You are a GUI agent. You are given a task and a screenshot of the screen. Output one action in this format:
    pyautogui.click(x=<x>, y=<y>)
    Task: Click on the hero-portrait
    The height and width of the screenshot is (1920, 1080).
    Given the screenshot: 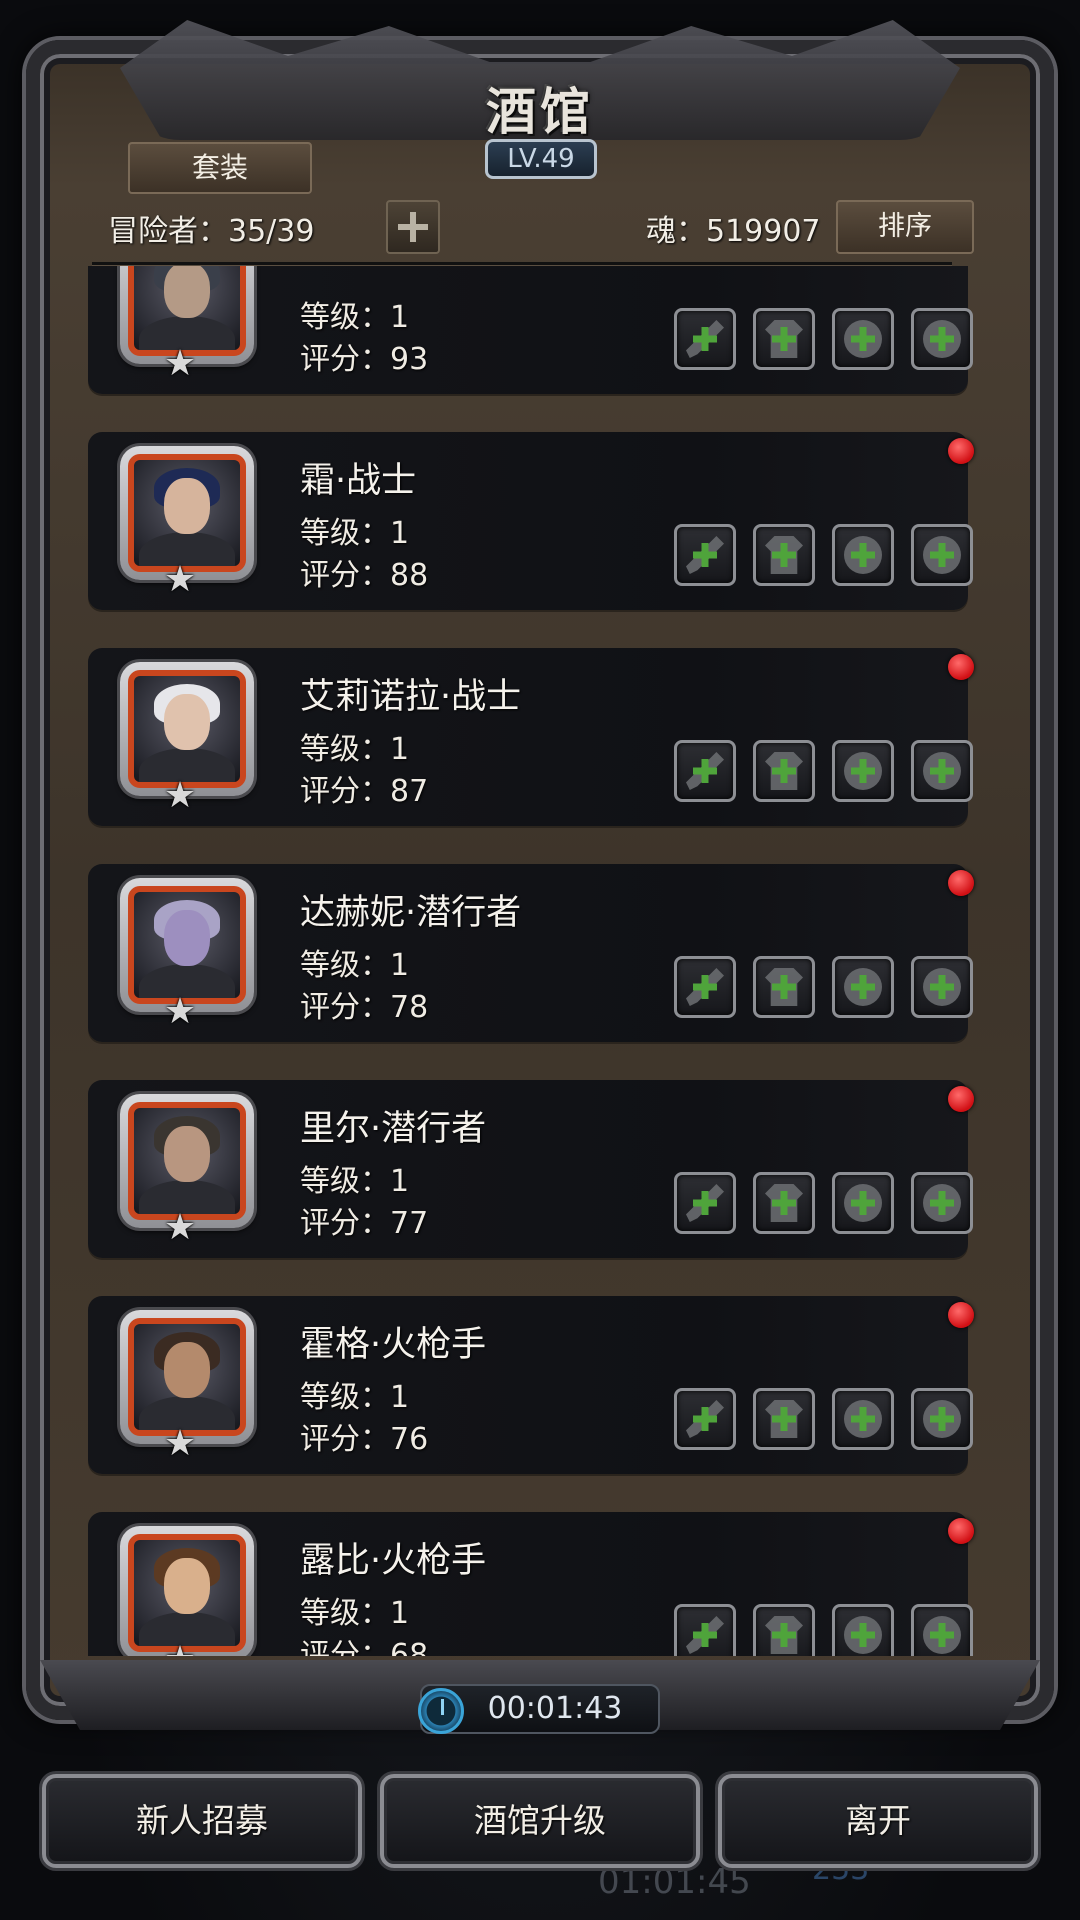 What is the action you would take?
    pyautogui.click(x=187, y=1591)
    